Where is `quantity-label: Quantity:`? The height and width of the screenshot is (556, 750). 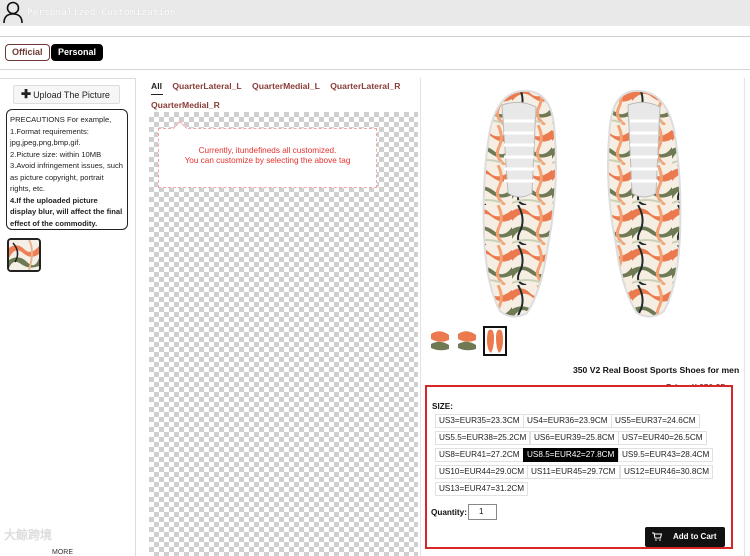 quantity-label: Quantity: is located at coordinates (449, 512).